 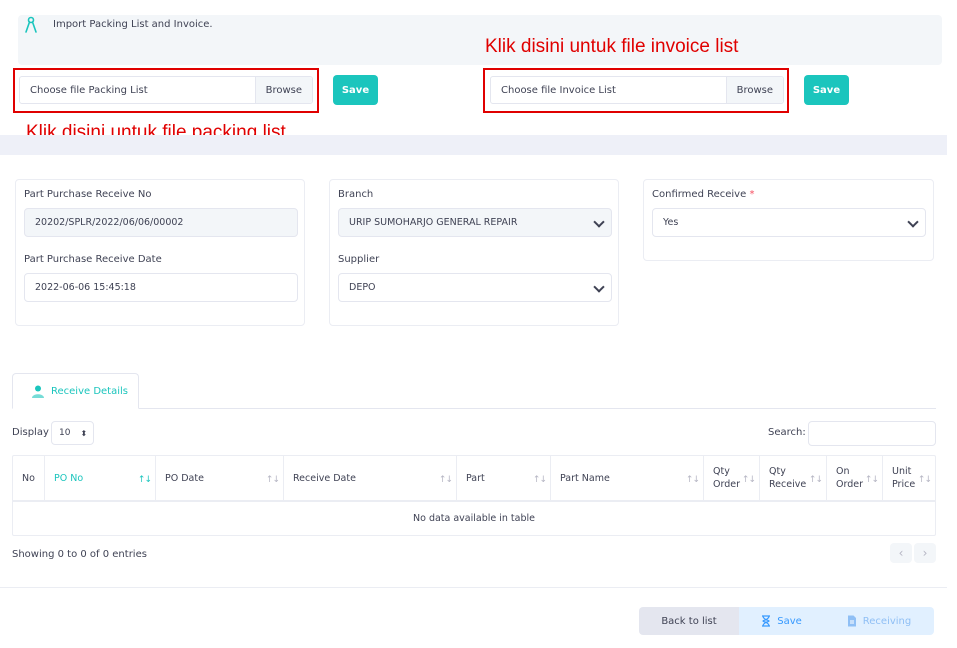 What do you see at coordinates (473, 145) in the screenshot?
I see `section-divider` at bounding box center [473, 145].